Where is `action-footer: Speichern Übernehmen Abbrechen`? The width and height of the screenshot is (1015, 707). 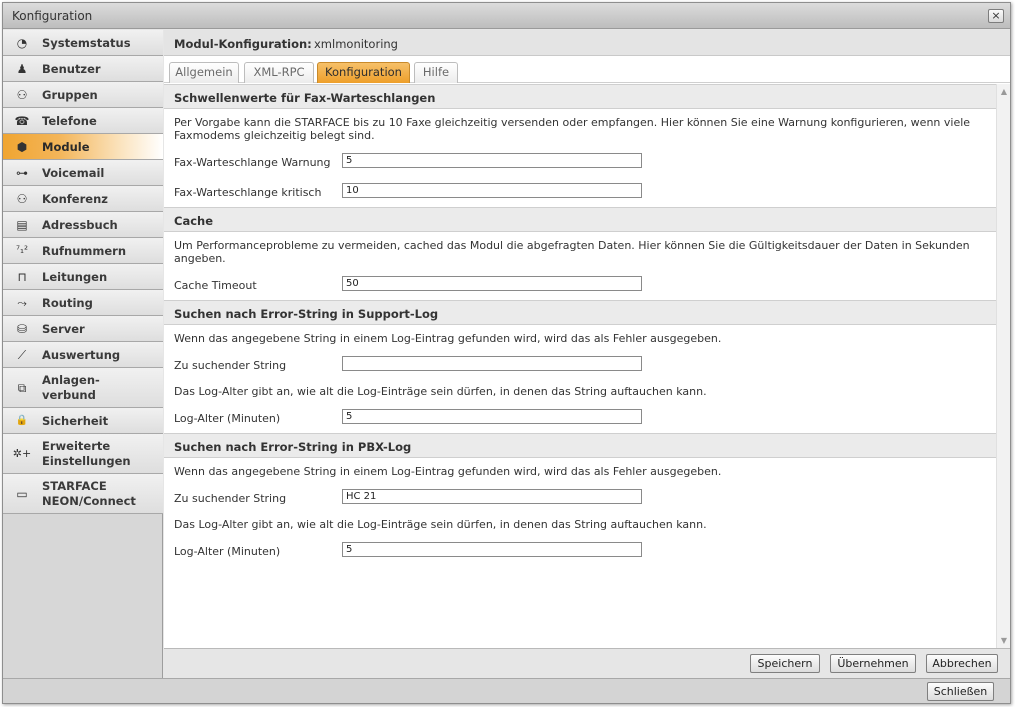 action-footer: Speichern Übernehmen Abbrechen is located at coordinates (587, 663).